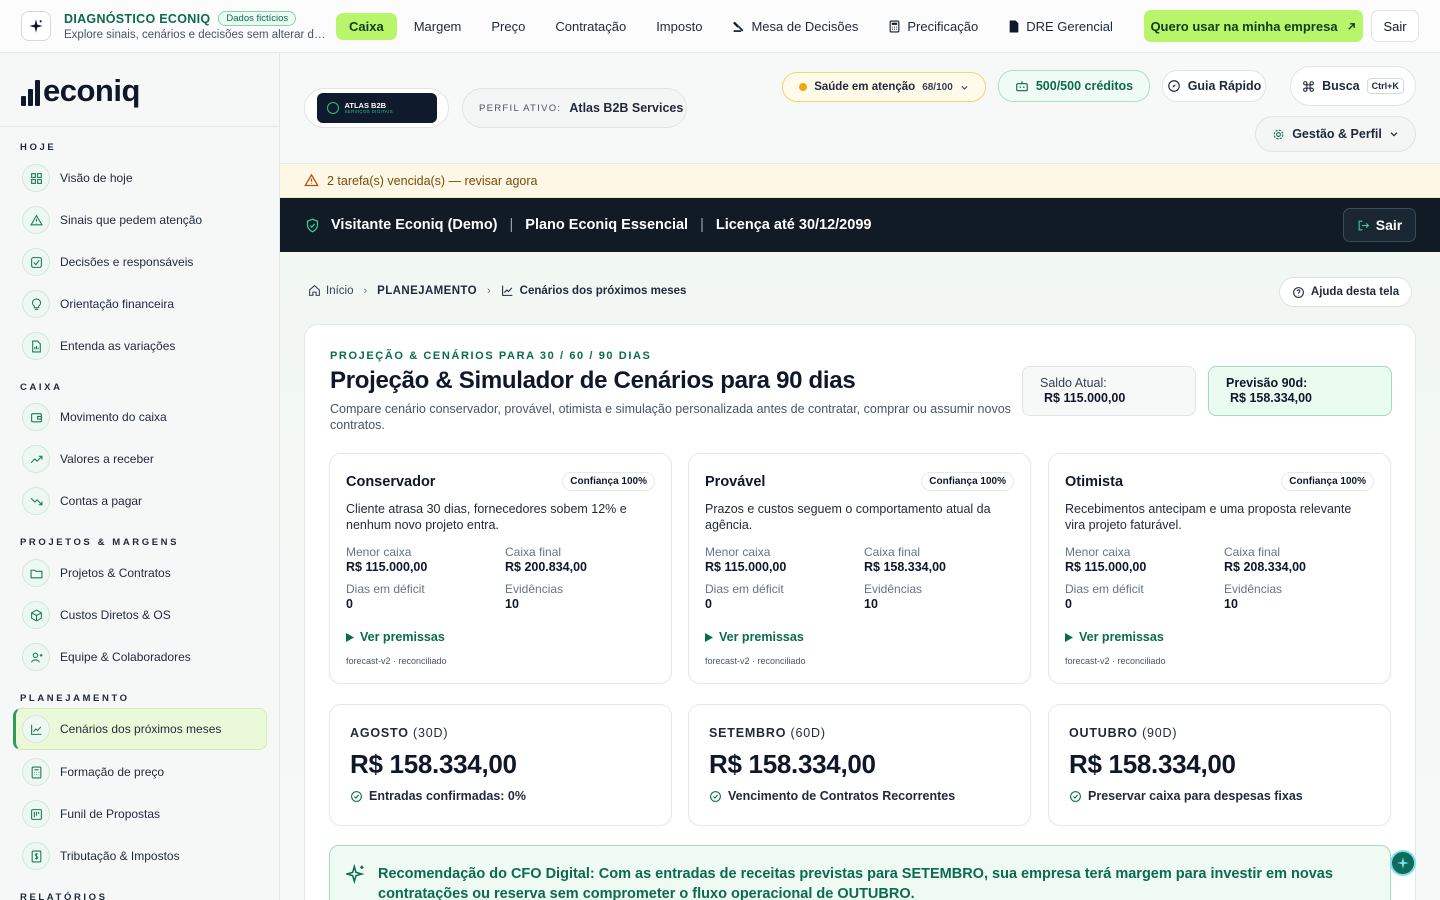 This screenshot has height=900, width=1440. I want to click on home-icon, so click(314, 290).